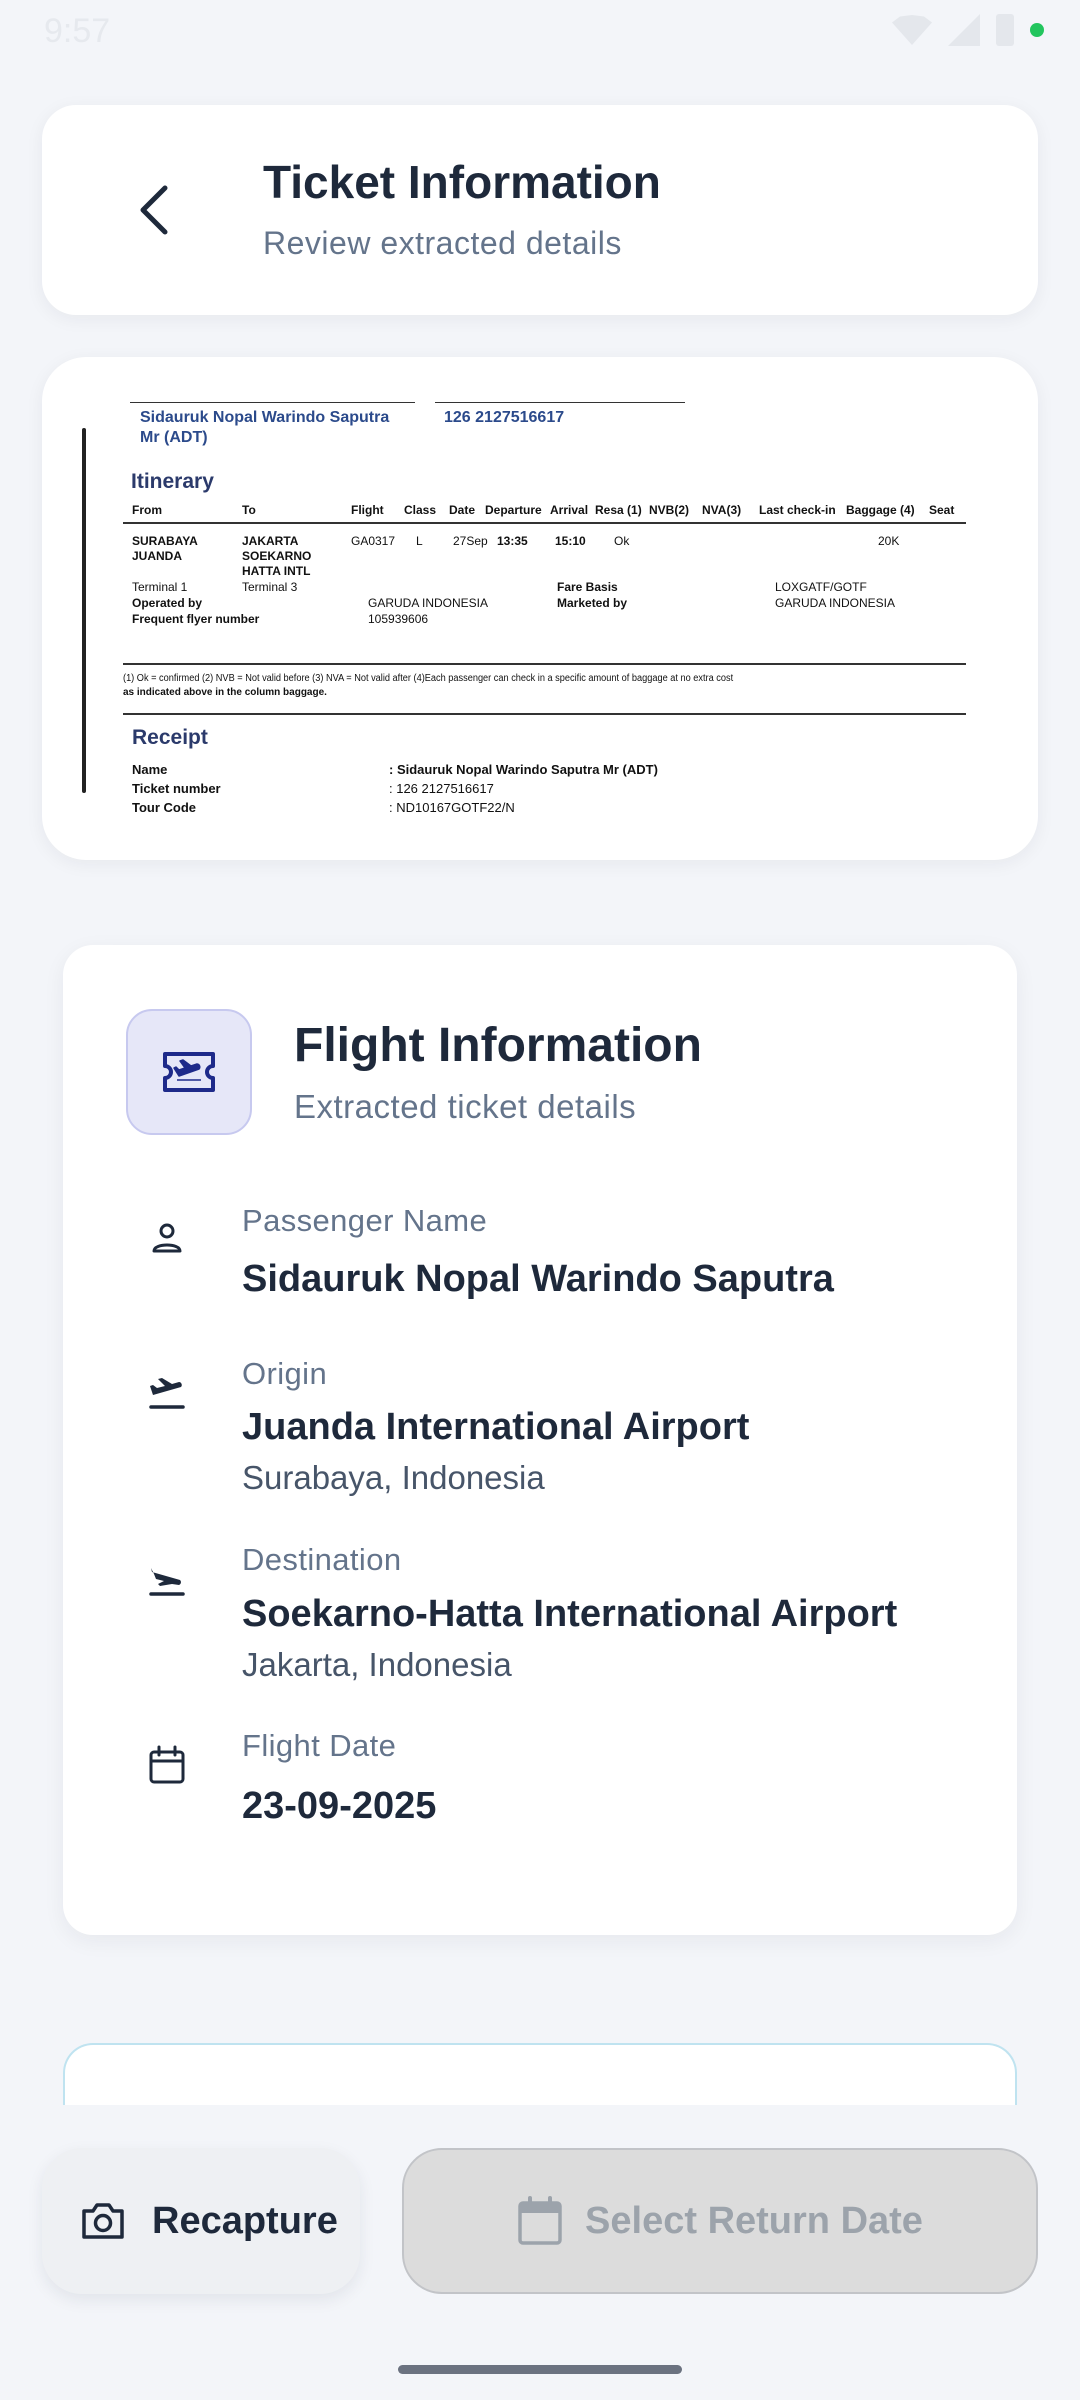  What do you see at coordinates (174, 437) in the screenshot?
I see `ticket-name-line2: Mr (ADT)` at bounding box center [174, 437].